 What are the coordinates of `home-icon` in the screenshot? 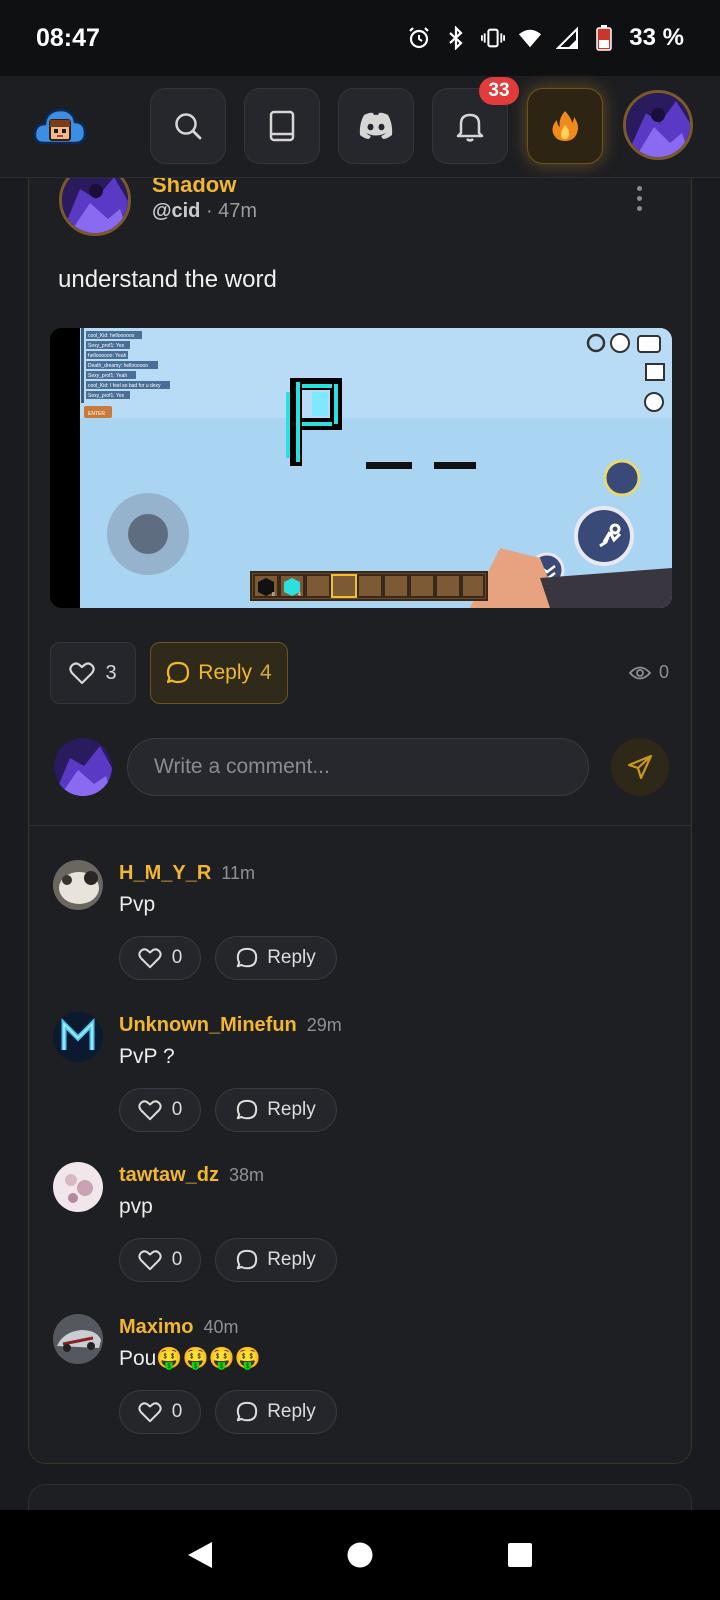 It's located at (360, 1555).